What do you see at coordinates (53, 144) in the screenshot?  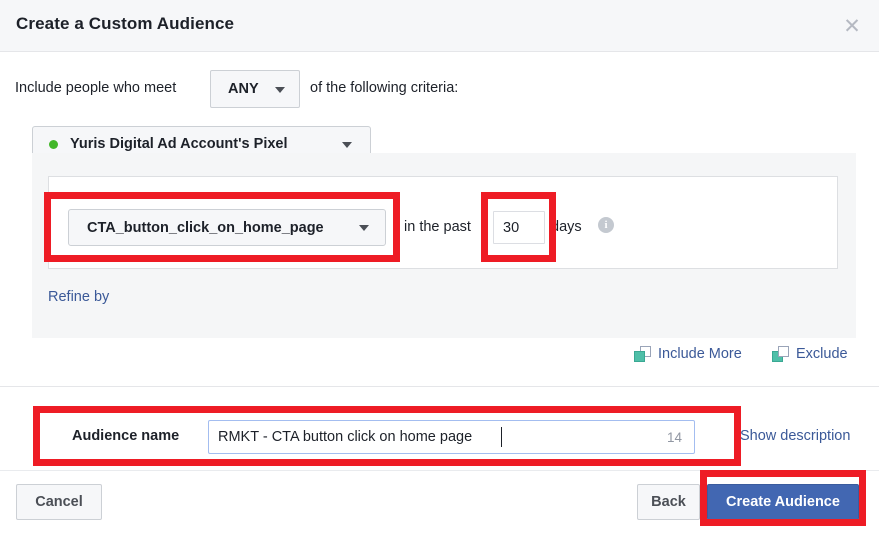 I see `pixel-status-dot-icon` at bounding box center [53, 144].